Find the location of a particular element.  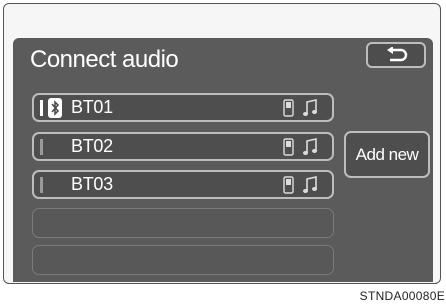

back-arrow-icon is located at coordinates (397, 54).